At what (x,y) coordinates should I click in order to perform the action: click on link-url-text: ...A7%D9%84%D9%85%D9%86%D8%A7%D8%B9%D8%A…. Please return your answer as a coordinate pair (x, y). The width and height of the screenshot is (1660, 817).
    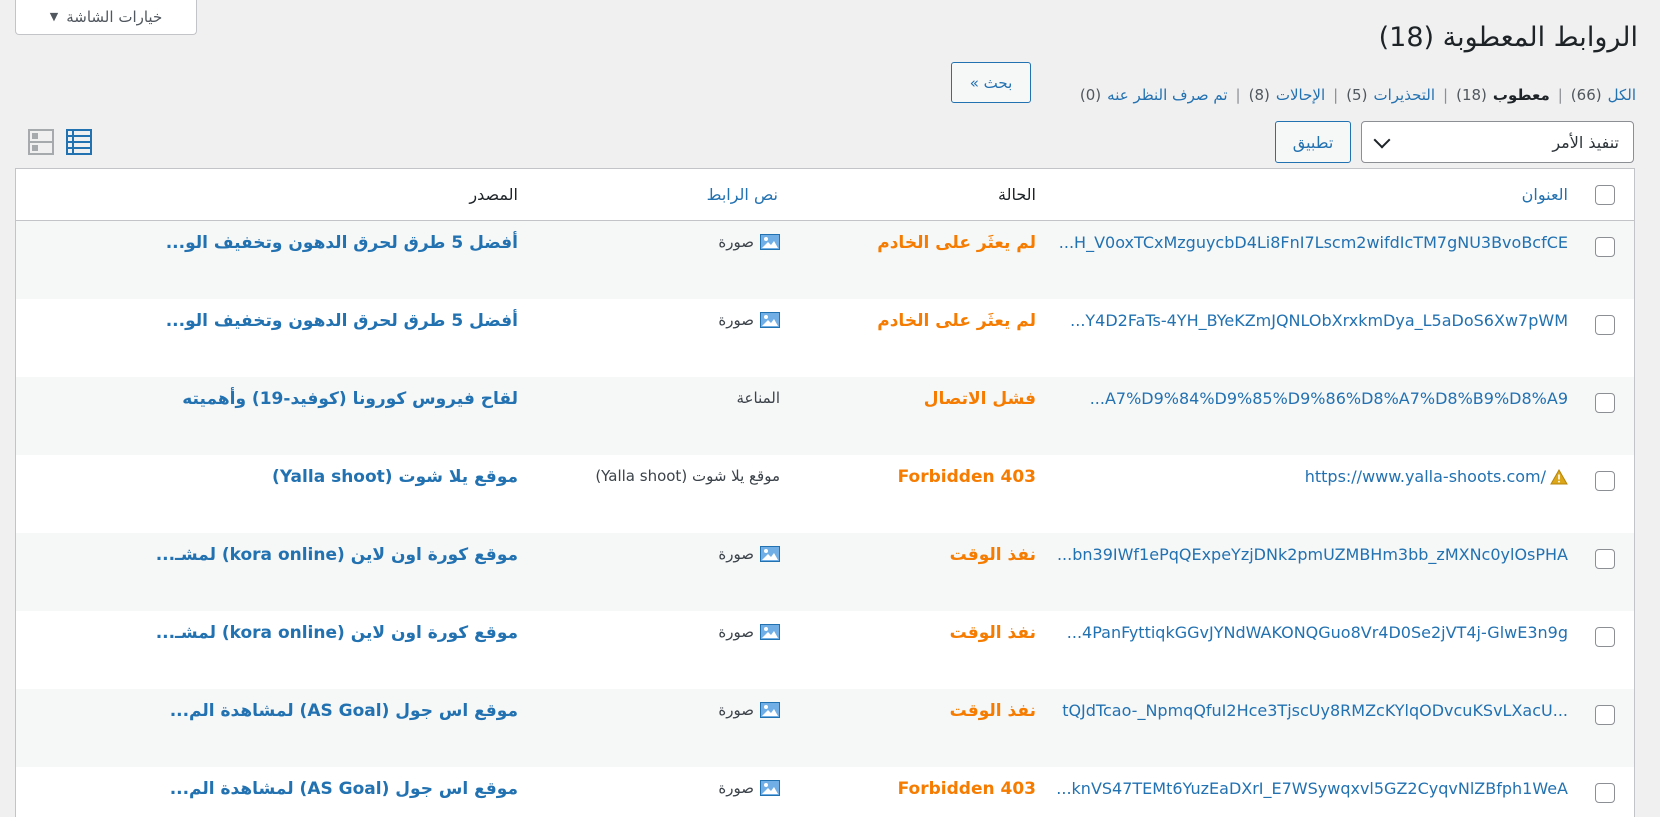
    Looking at the image, I should click on (1328, 398).